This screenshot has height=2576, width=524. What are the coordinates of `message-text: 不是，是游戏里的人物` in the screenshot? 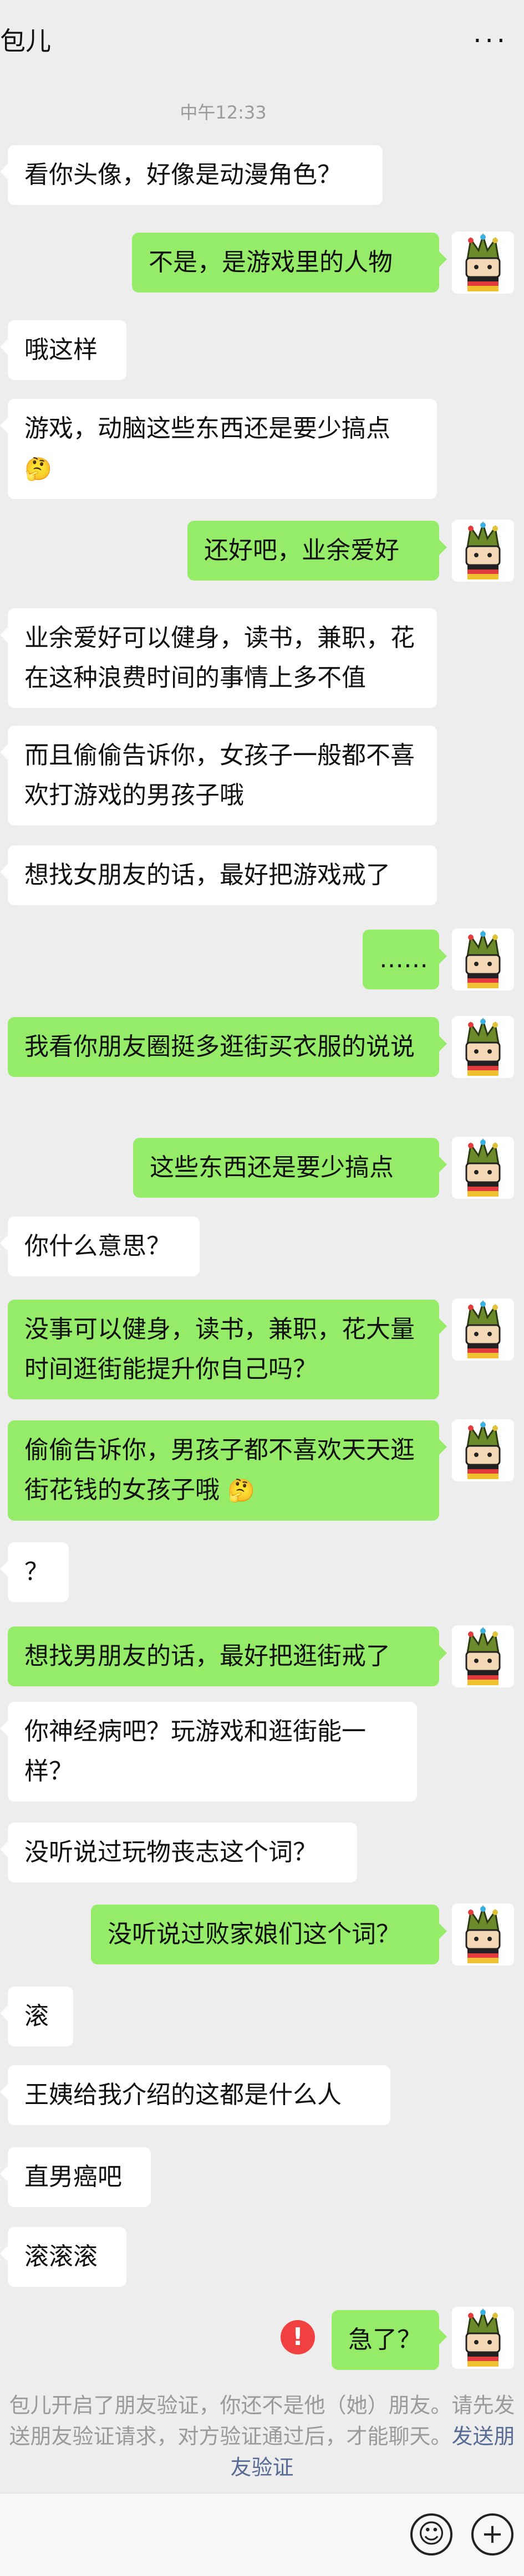 It's located at (271, 262).